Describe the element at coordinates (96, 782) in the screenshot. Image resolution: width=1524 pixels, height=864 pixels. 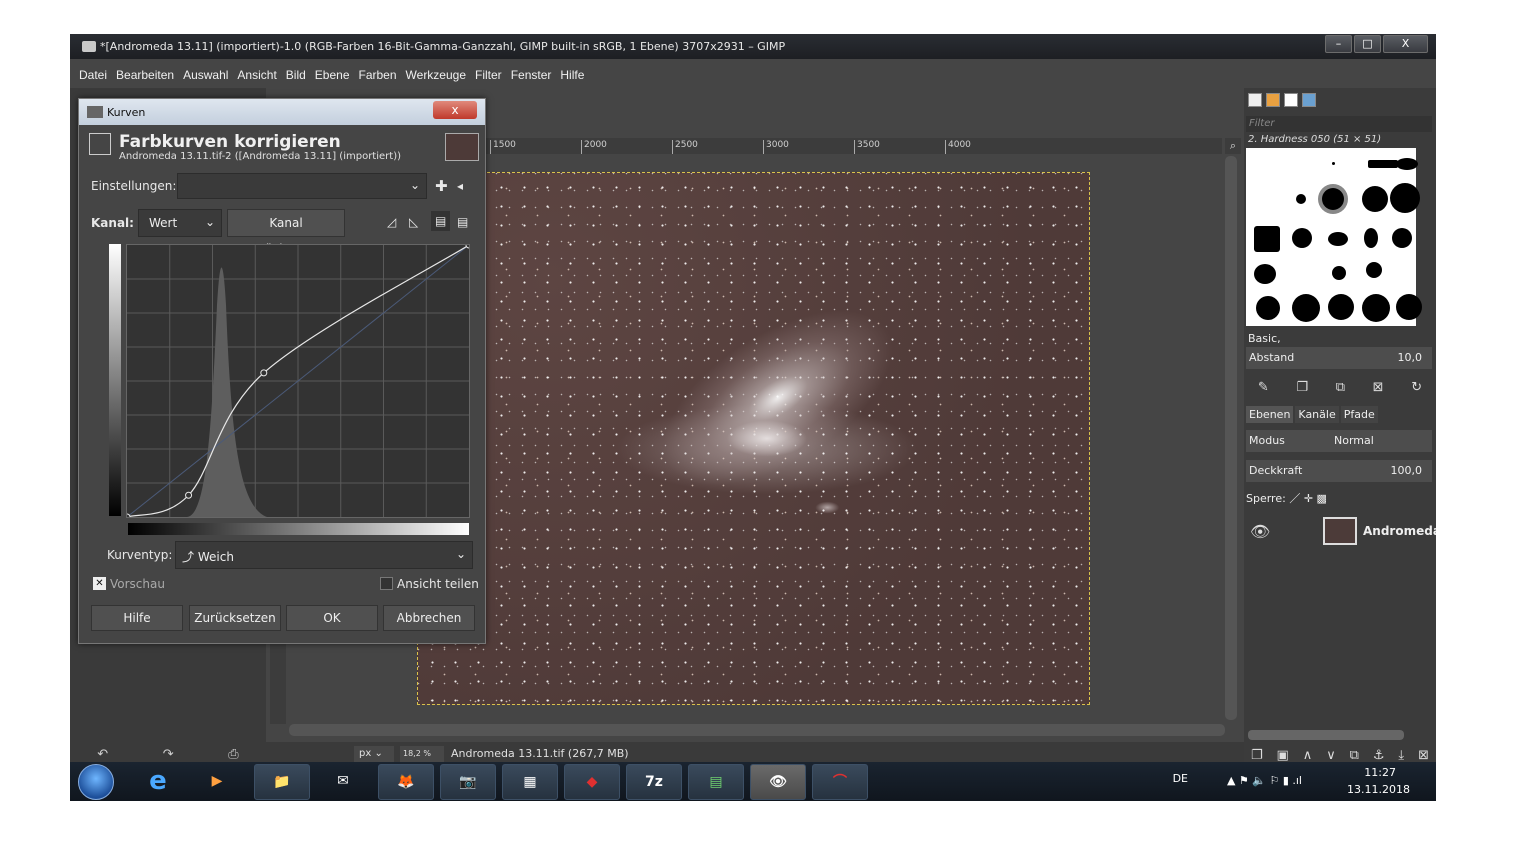
I see `start-button` at that location.